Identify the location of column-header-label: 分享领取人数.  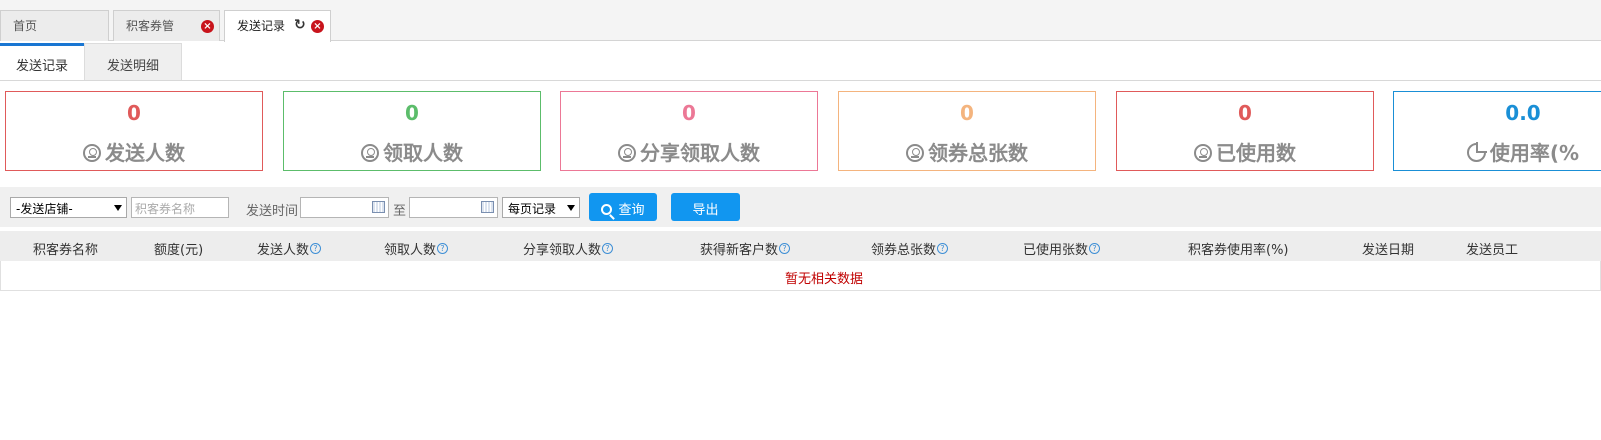
(562, 250).